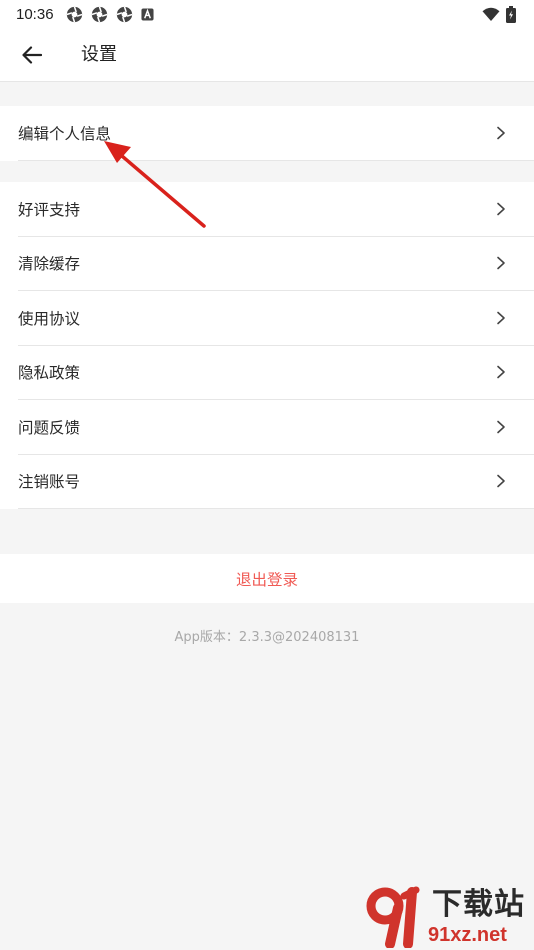 This screenshot has width=534, height=950. I want to click on watermark: 下载站 91xz.net, so click(447, 917).